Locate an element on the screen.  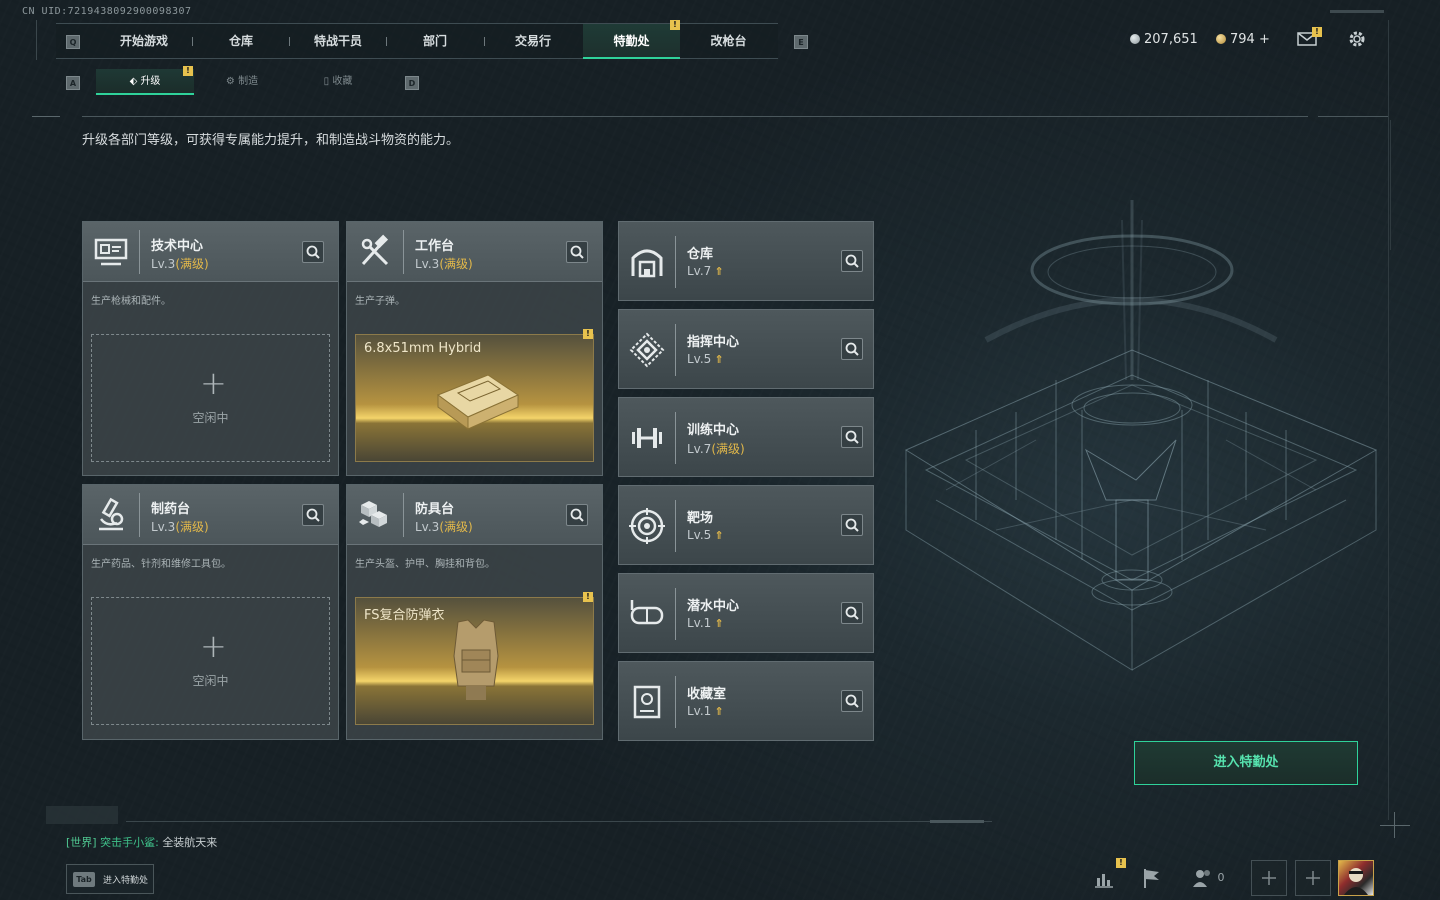
chat-channel: [世界] is located at coordinates (81, 842).